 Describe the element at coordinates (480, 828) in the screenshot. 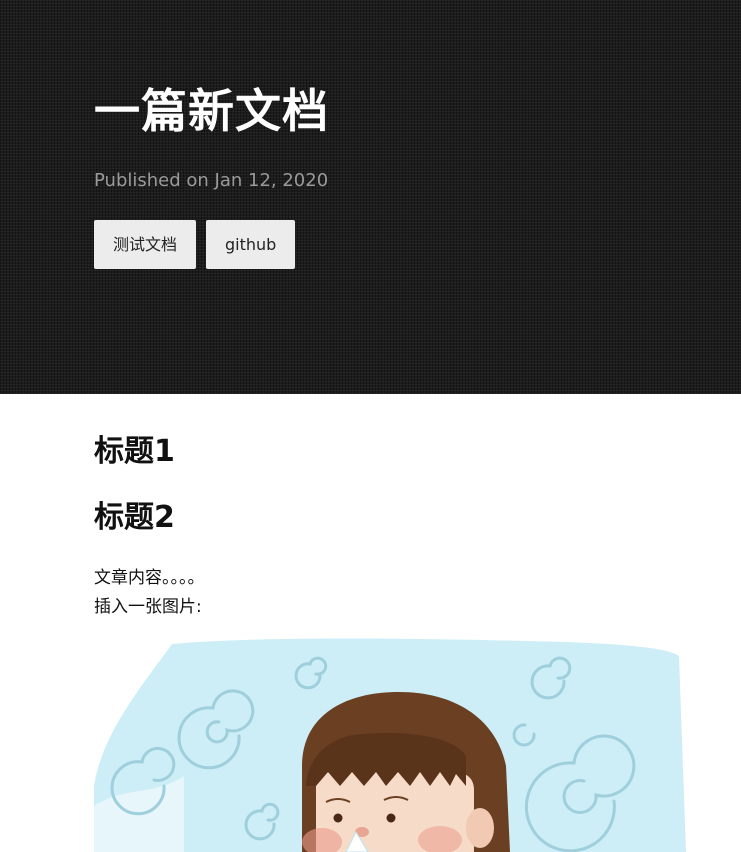

I see `ear` at that location.